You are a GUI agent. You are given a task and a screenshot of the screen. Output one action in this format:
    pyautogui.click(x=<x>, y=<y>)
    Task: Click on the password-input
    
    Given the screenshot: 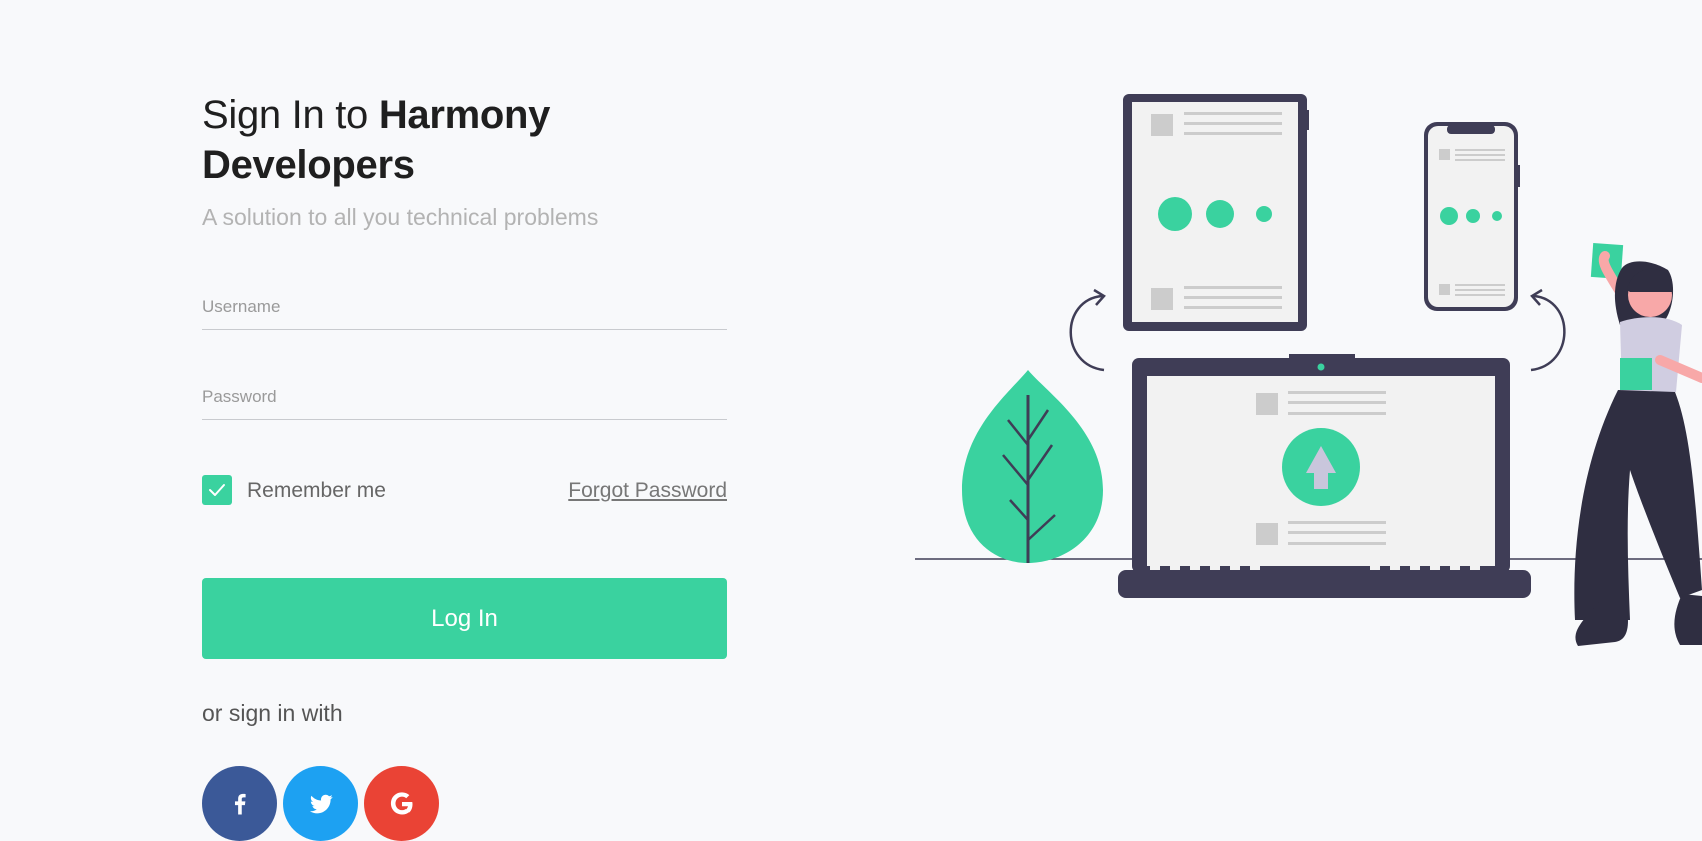 What is the action you would take?
    pyautogui.click(x=464, y=397)
    